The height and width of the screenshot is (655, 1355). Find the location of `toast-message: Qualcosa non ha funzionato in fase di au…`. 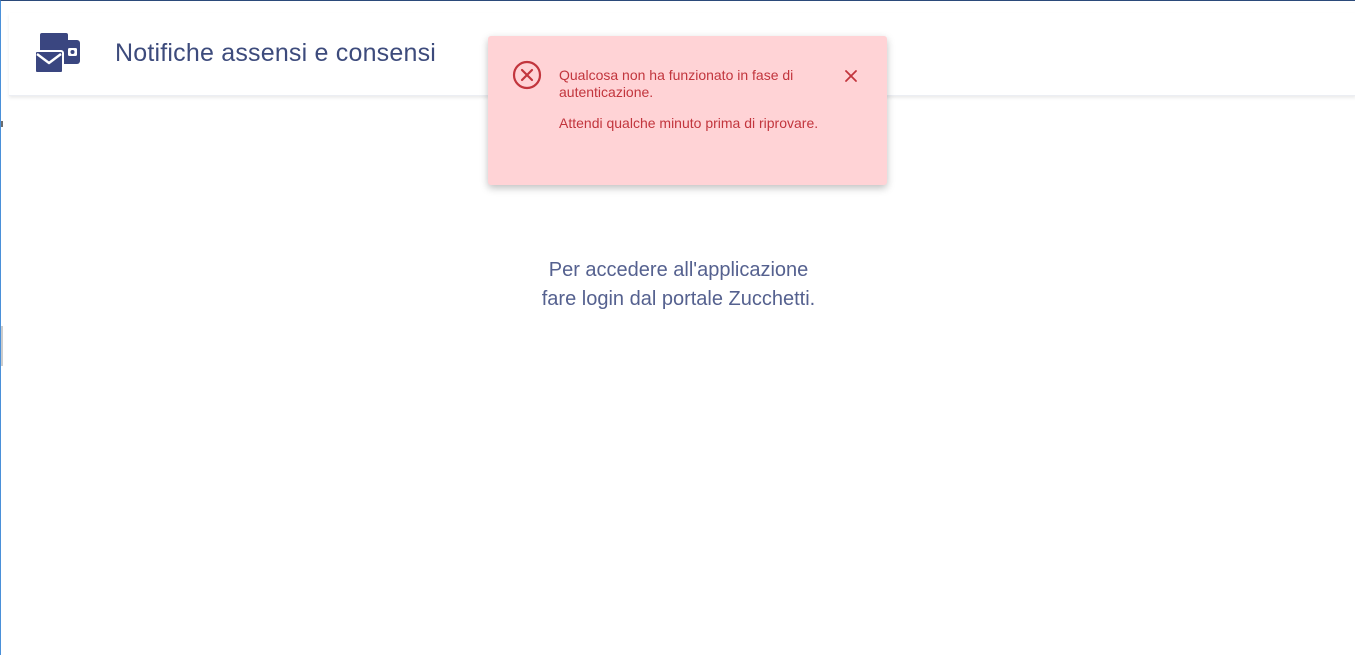

toast-message: Qualcosa non ha funzionato in fase di au… is located at coordinates (696, 99).